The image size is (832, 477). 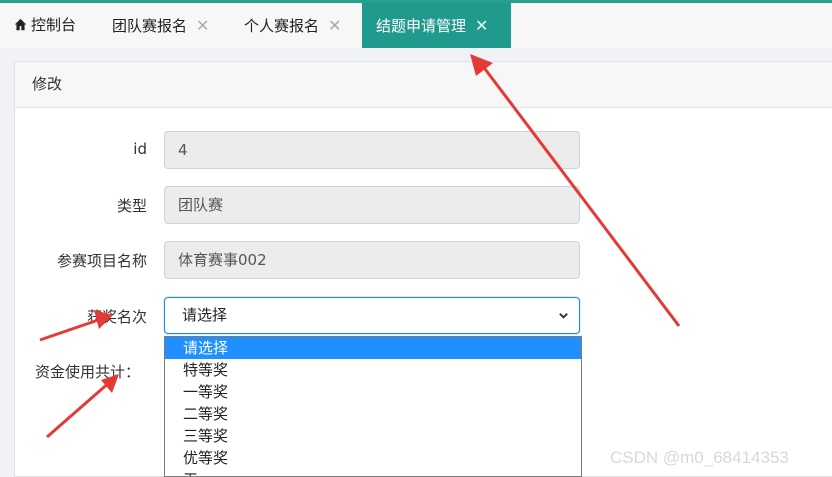 I want to click on id-label: id, so click(x=140, y=149).